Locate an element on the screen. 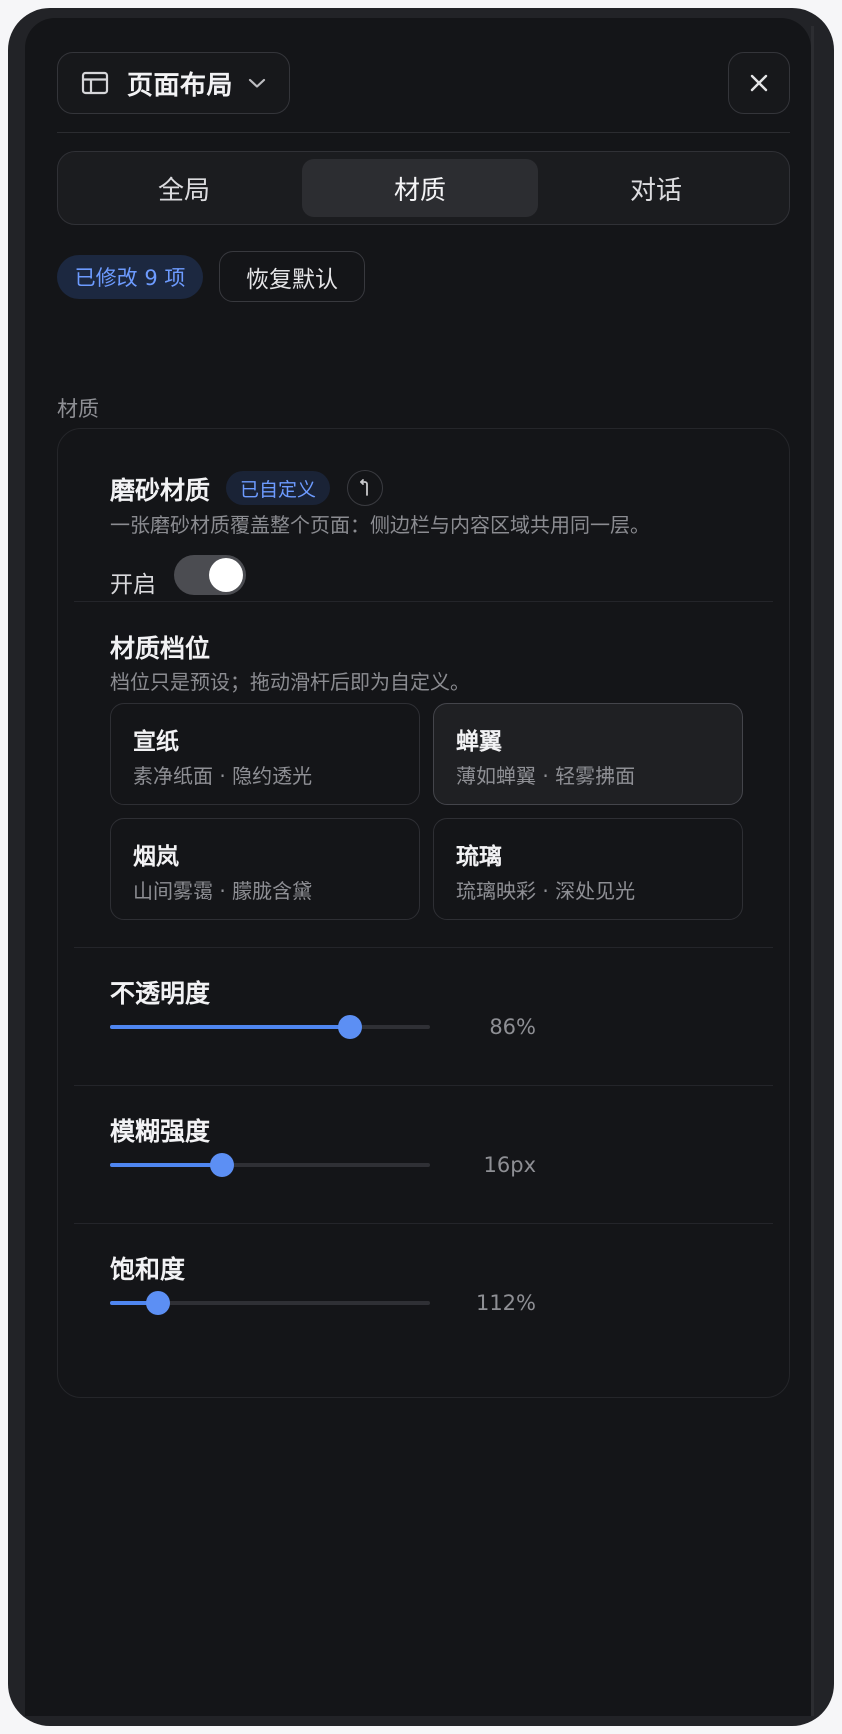  preset-card-chanyi: 蝉翼 薄如蝉翼 · 轻雾拂面 is located at coordinates (588, 754).